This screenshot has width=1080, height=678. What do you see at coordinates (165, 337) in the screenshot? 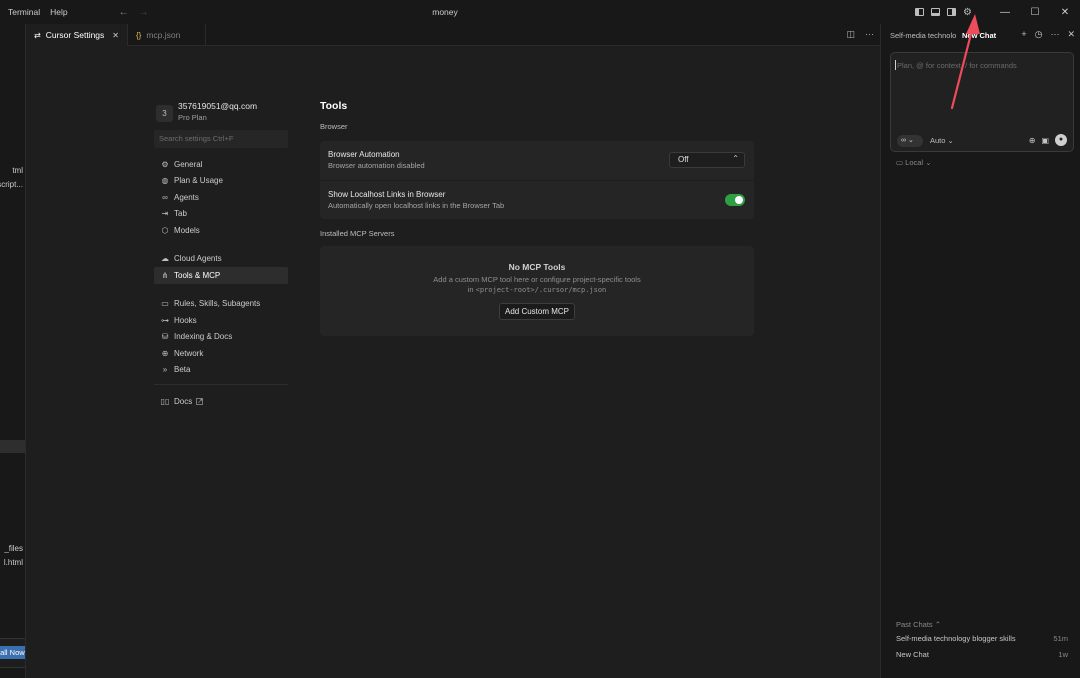
I see `database-icon: ⛁` at bounding box center [165, 337].